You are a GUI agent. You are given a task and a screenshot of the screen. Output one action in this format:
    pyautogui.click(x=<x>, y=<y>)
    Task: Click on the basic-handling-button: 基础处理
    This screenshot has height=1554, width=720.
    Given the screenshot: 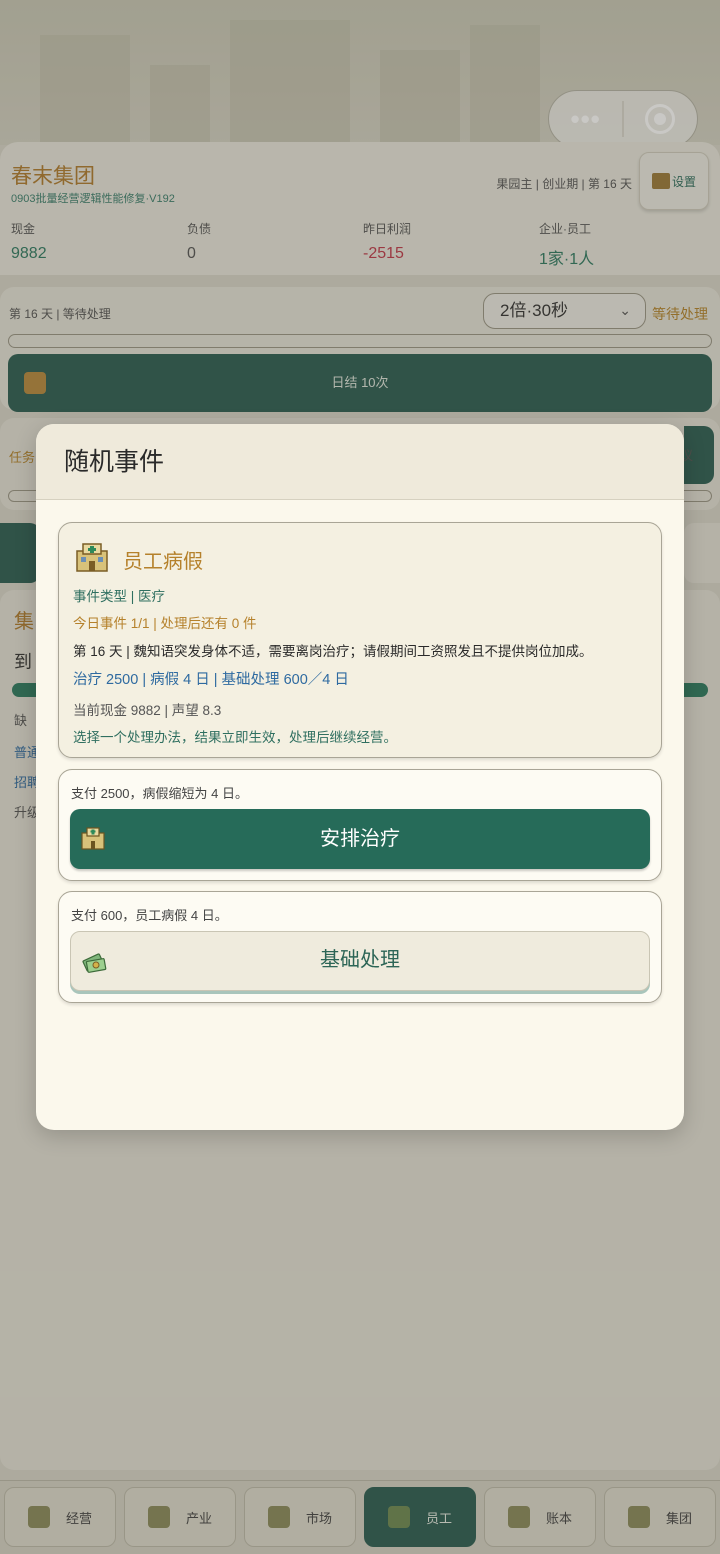 What is the action you would take?
    pyautogui.click(x=360, y=961)
    